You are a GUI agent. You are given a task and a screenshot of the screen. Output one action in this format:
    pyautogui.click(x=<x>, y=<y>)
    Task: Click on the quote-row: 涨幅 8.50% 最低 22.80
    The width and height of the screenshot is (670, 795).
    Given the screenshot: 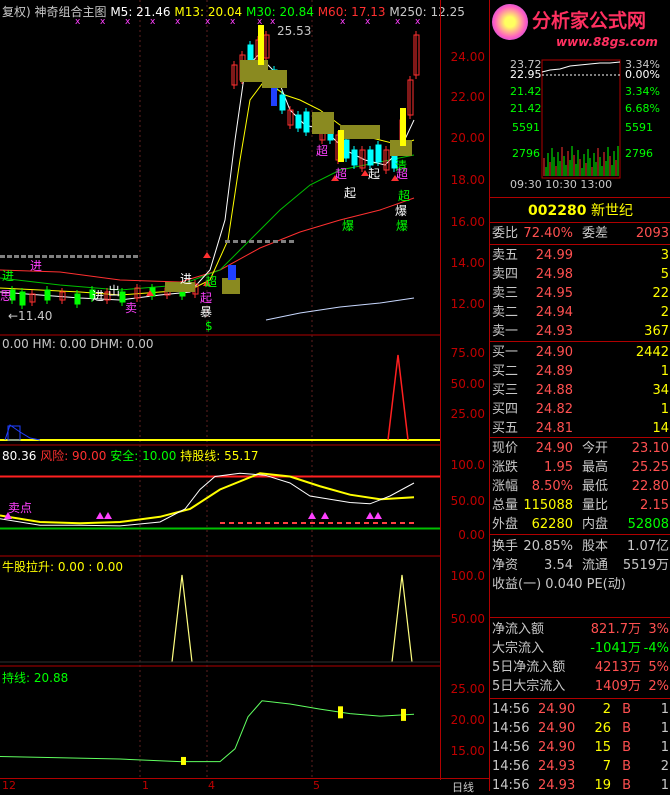 What is the action you would take?
    pyautogui.click(x=580, y=486)
    